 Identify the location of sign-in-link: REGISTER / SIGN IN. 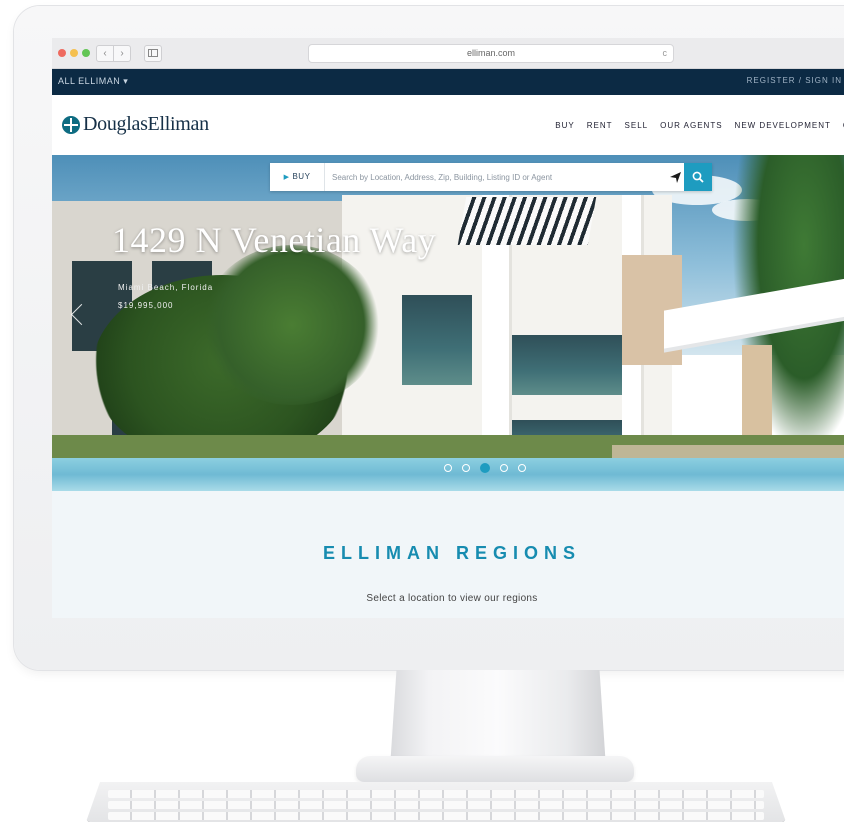
(794, 80).